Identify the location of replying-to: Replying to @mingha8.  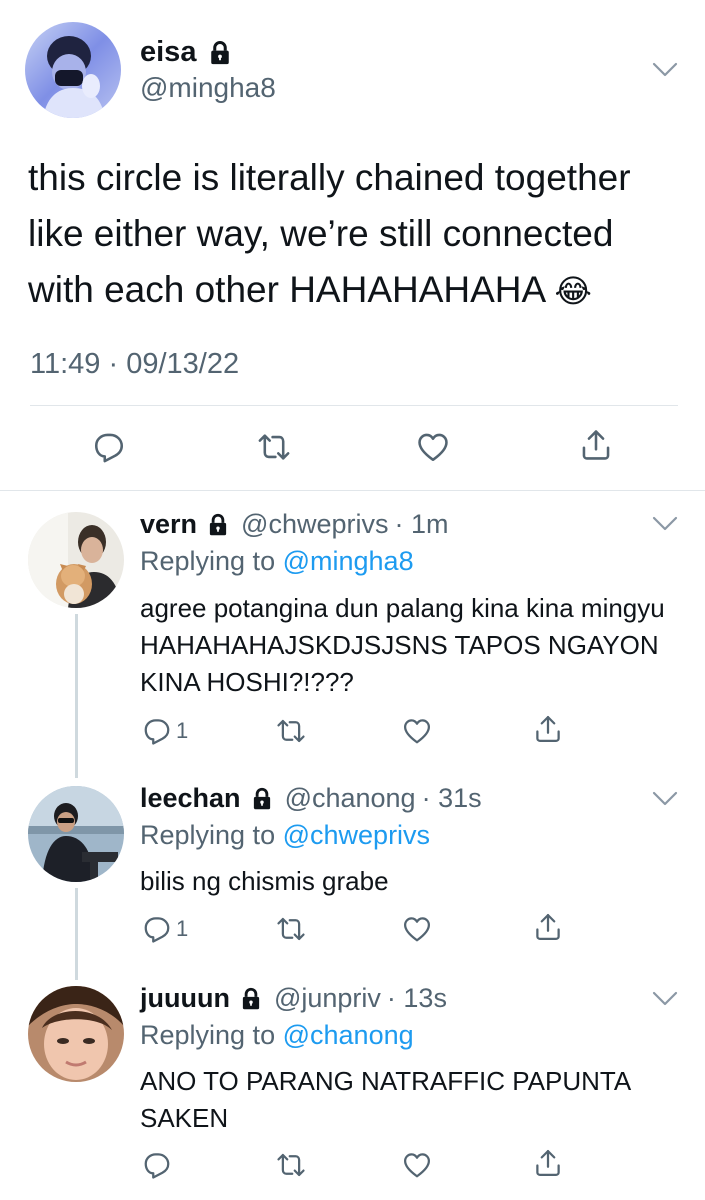
(277, 561).